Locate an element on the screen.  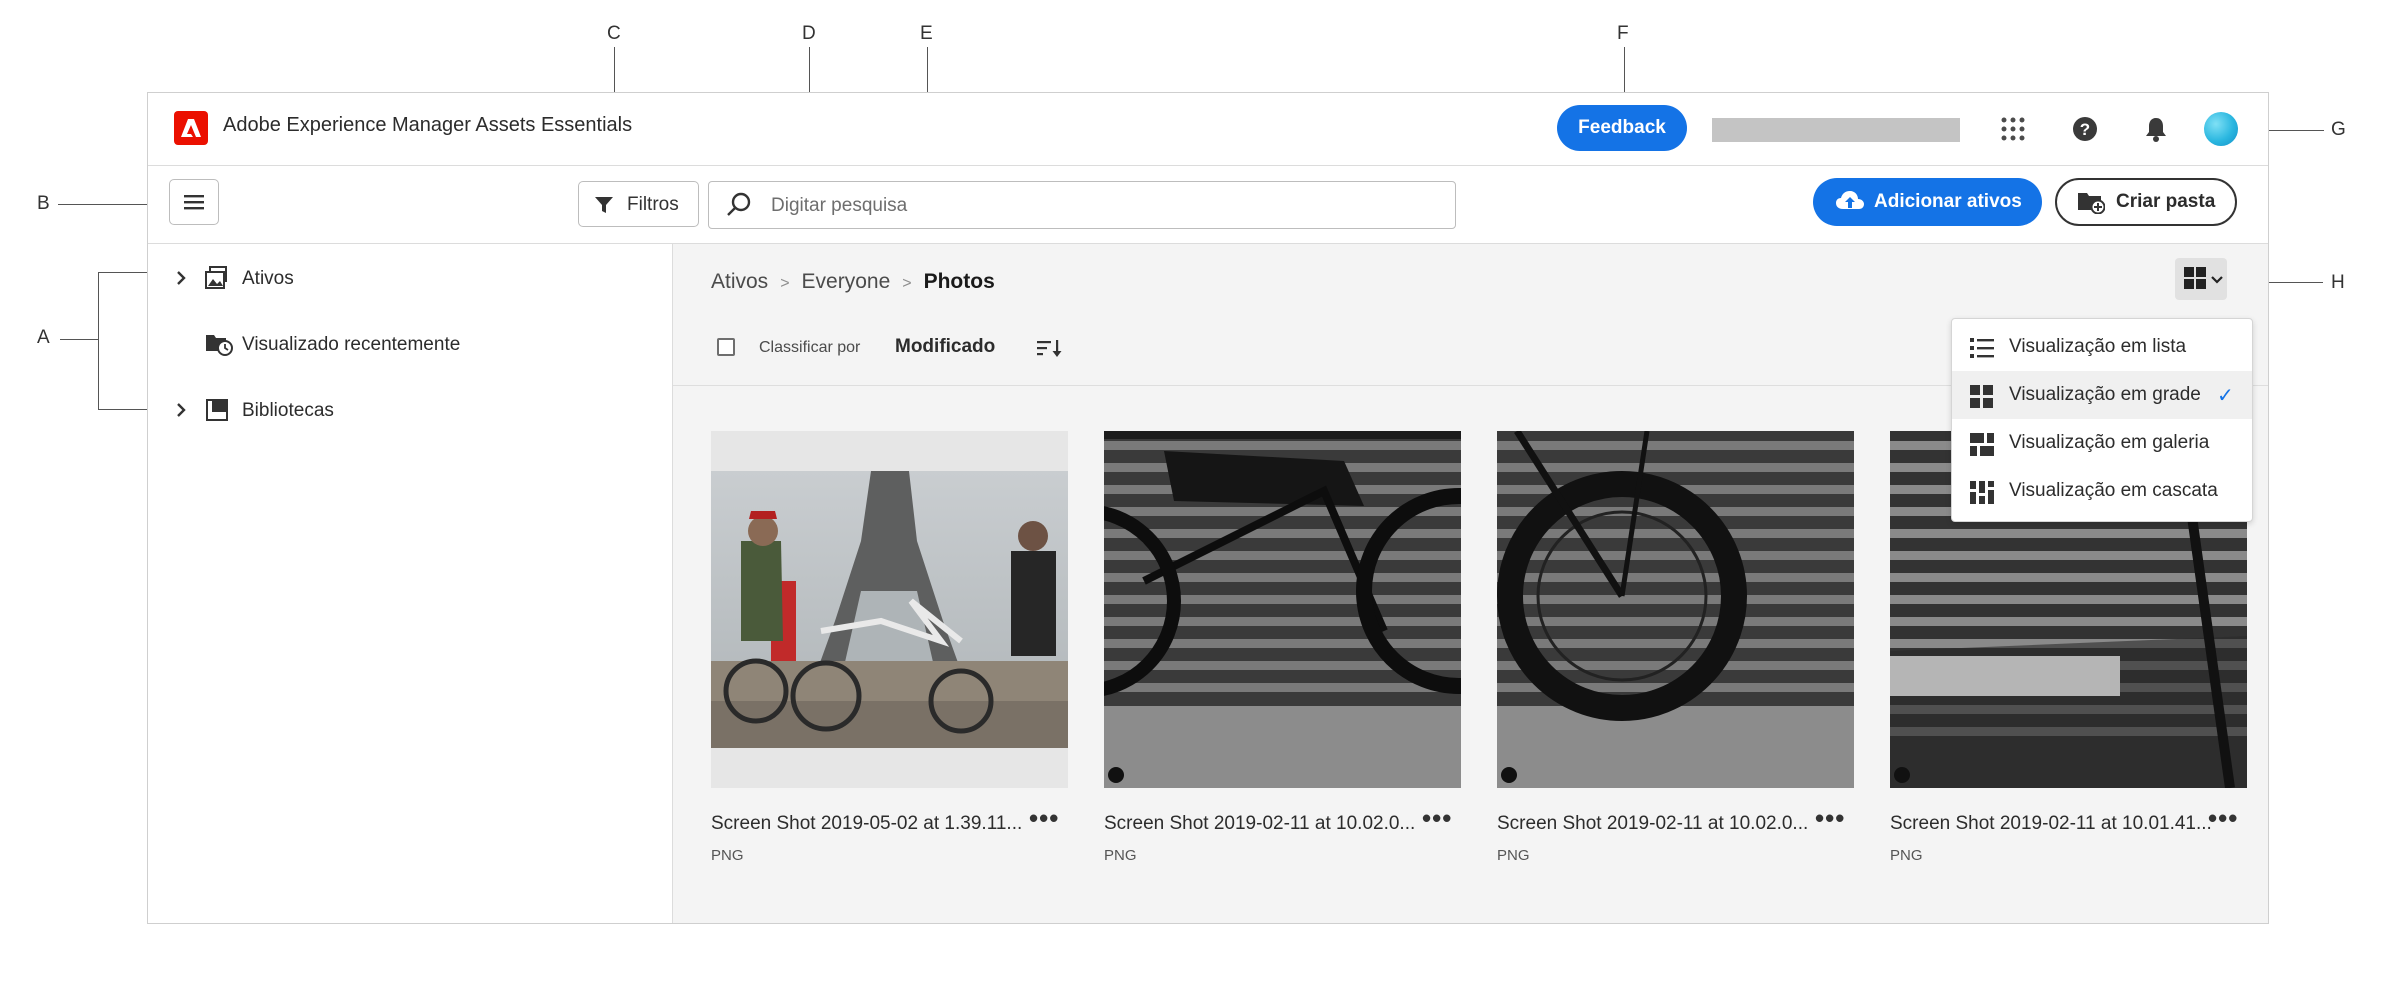
notifications-icon is located at coordinates (2156, 129).